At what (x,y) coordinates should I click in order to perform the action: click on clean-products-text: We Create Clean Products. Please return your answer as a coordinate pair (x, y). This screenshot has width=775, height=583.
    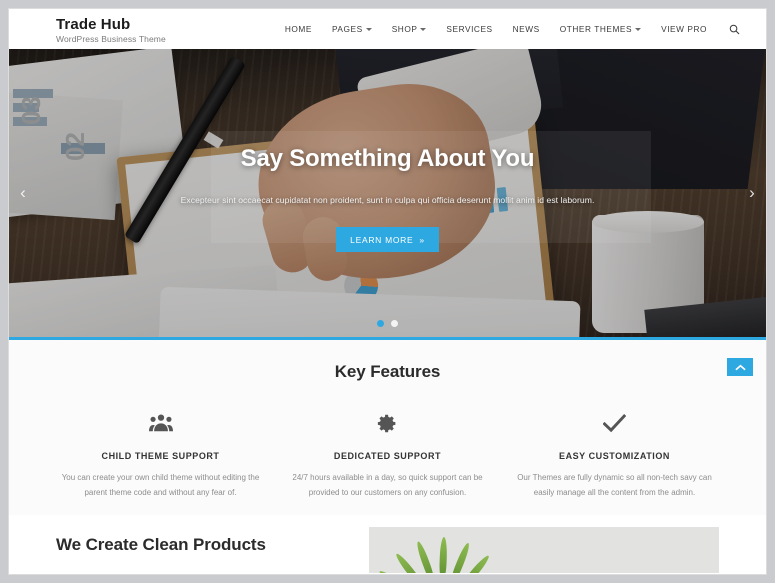
    Looking at the image, I should click on (200, 550).